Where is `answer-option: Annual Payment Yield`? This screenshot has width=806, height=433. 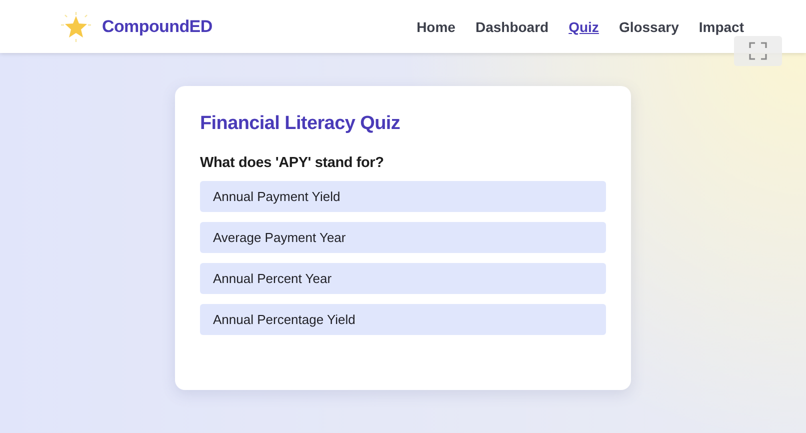
answer-option: Annual Payment Yield is located at coordinates (403, 196).